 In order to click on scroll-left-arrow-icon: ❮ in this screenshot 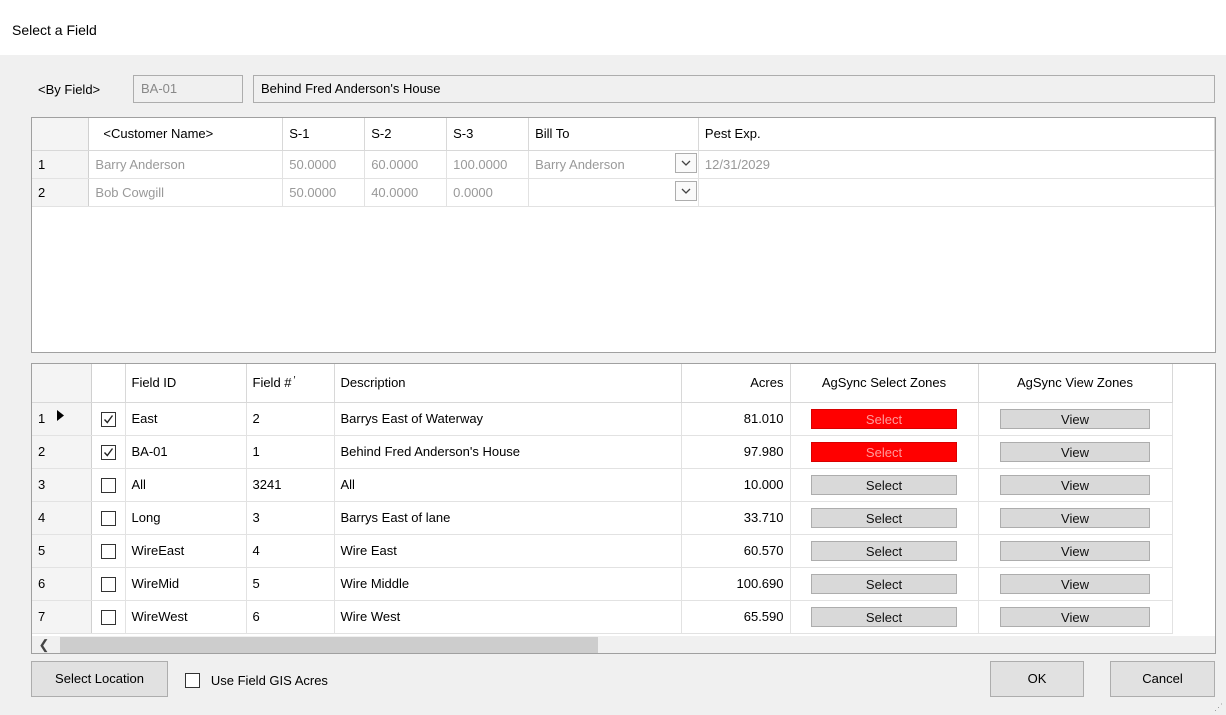, I will do `click(44, 644)`.